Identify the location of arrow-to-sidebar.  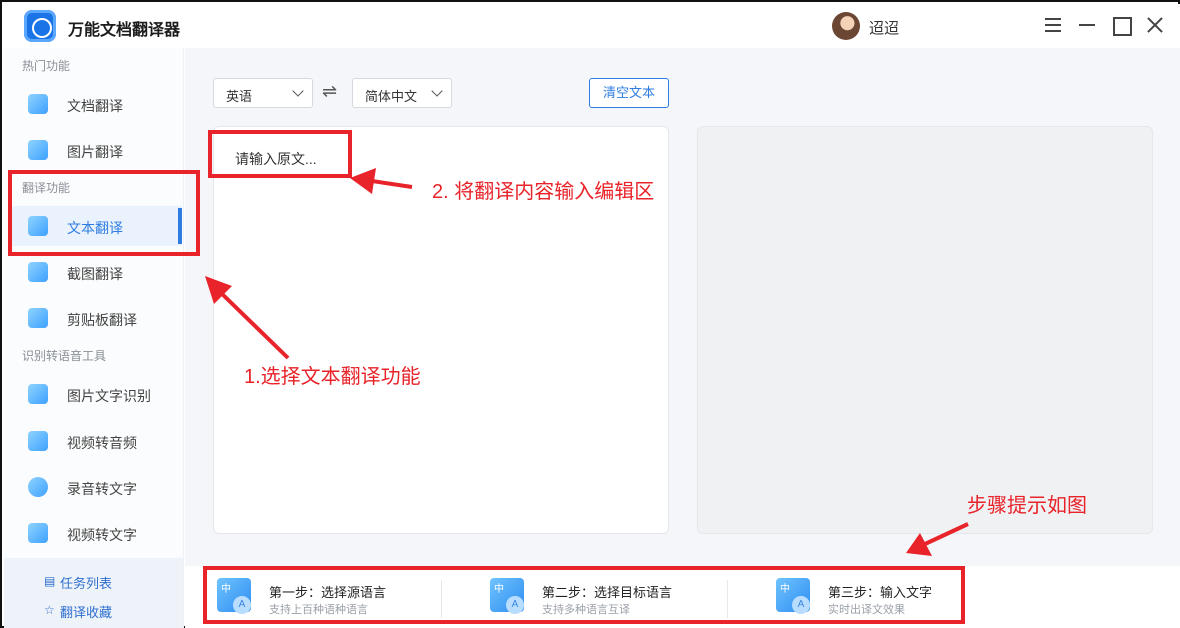
(247, 318).